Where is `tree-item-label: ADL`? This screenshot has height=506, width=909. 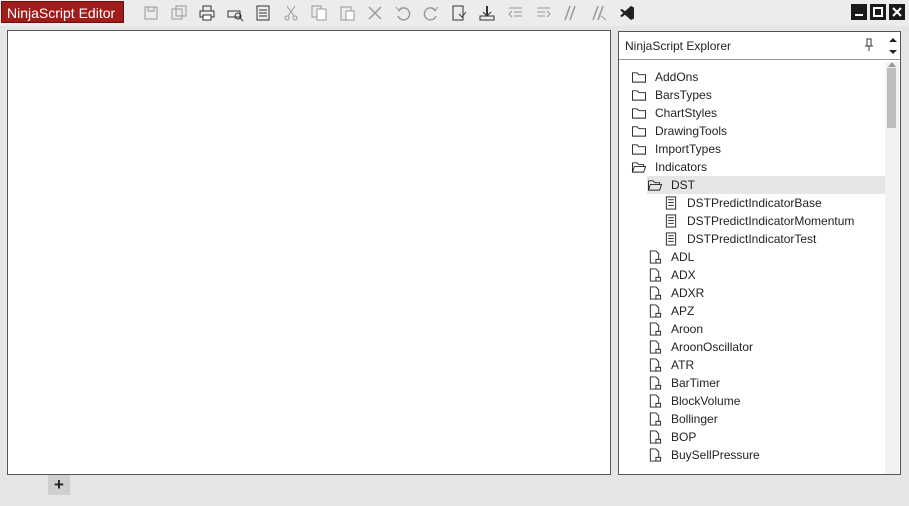
tree-item-label: ADL is located at coordinates (683, 257).